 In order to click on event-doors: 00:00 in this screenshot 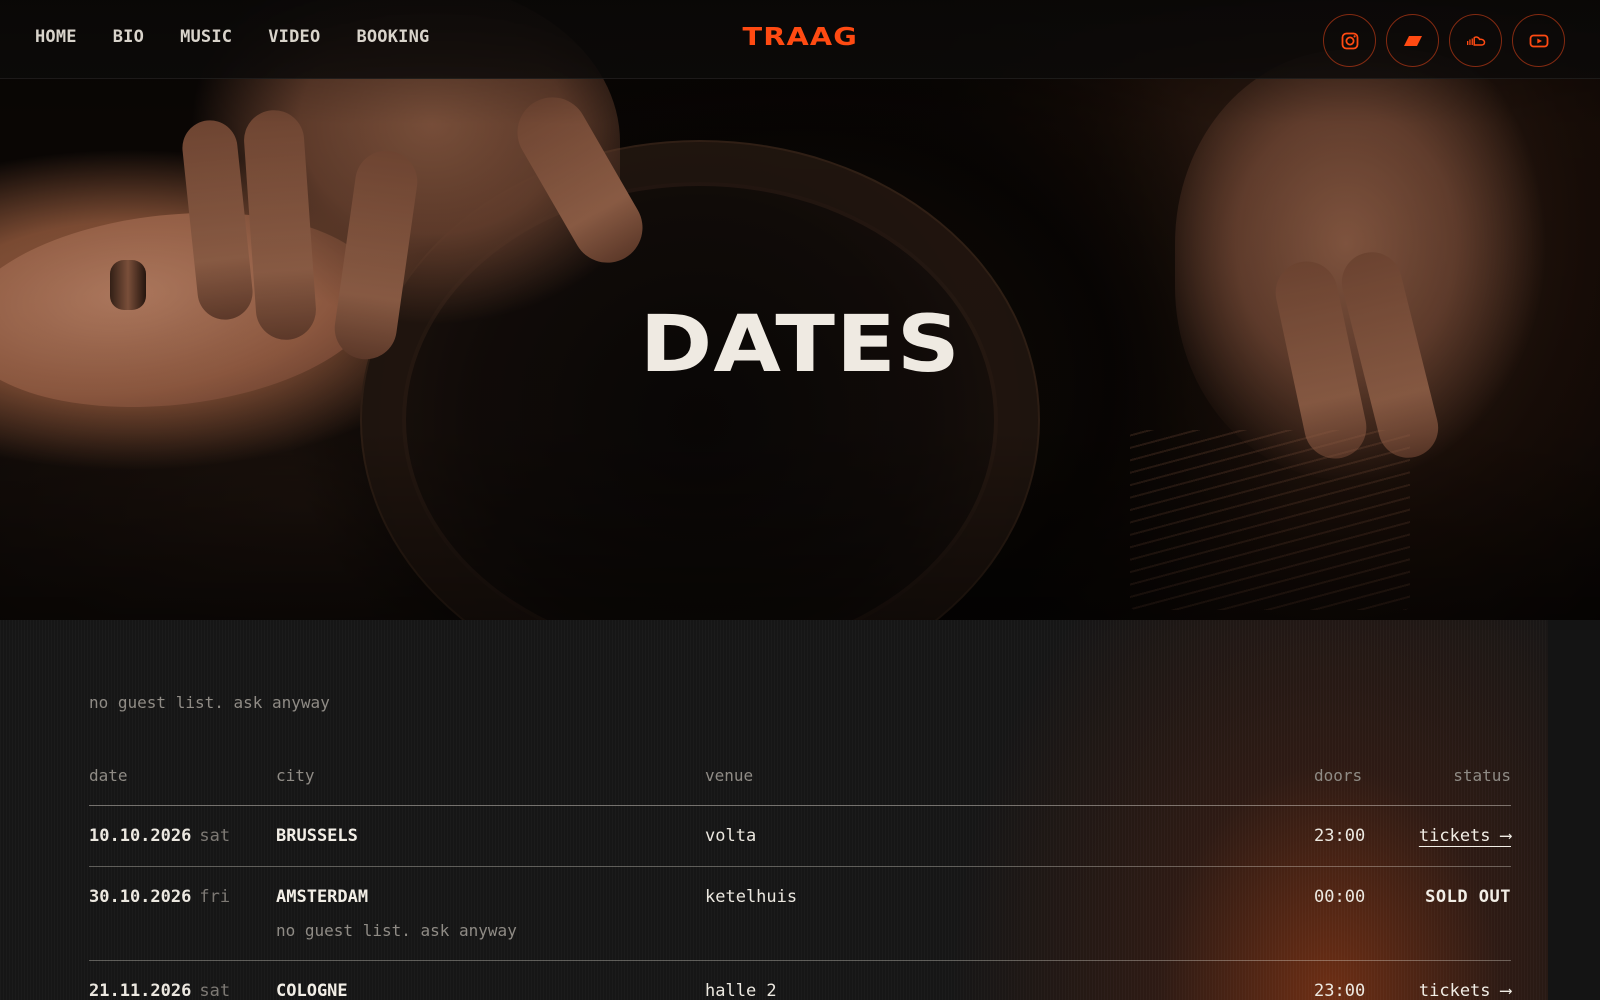, I will do `click(1340, 897)`.